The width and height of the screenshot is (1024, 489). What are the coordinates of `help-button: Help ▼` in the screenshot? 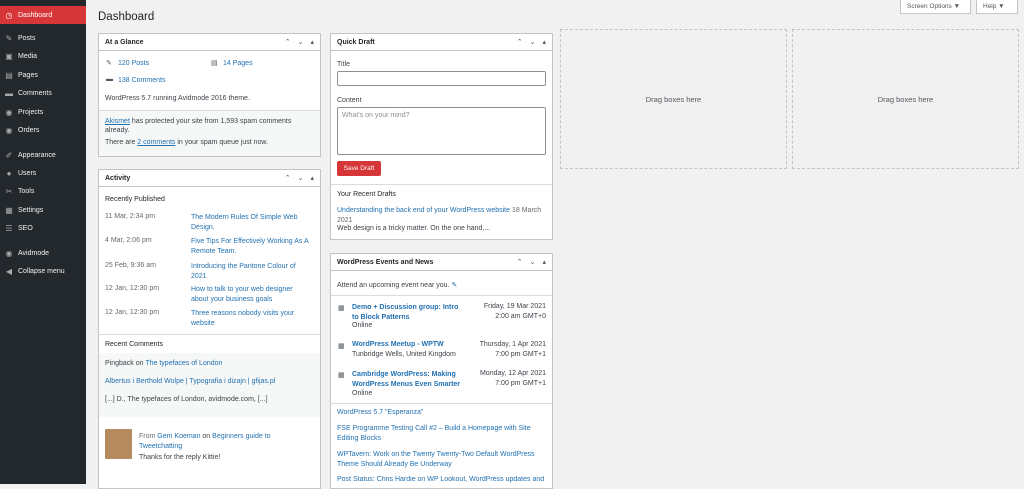 It's located at (997, 7).